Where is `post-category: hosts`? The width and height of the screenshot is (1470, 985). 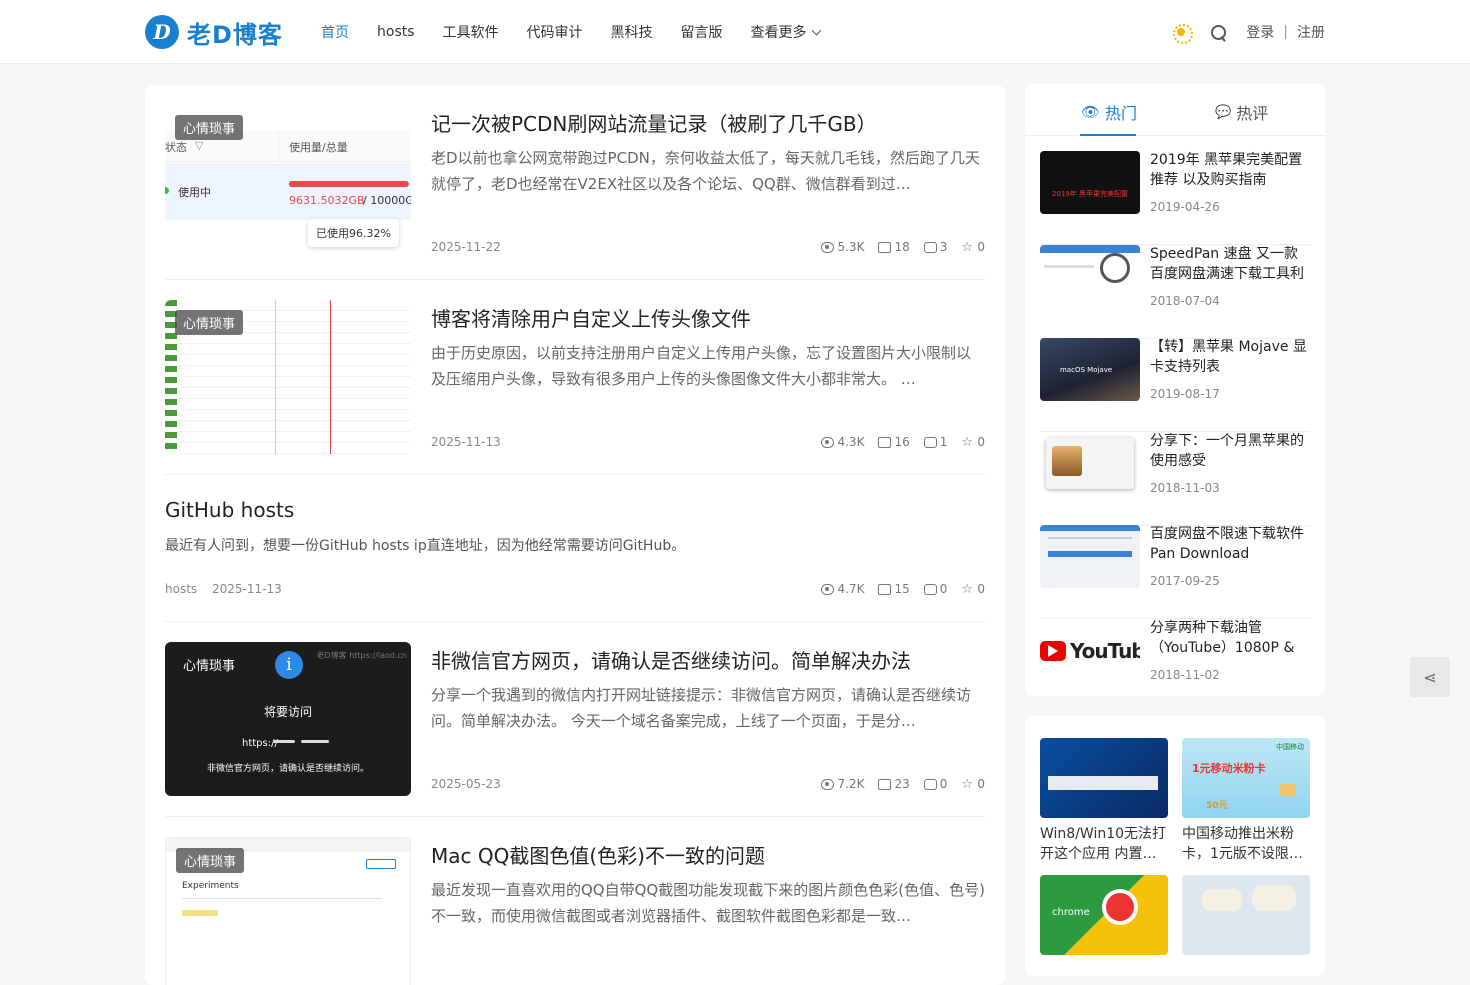 post-category: hosts is located at coordinates (181, 589).